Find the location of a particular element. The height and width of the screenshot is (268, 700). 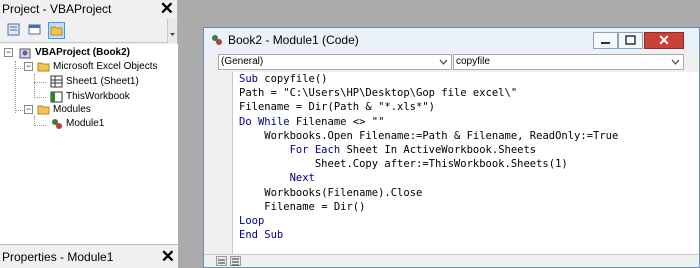

code-window-titlebar: Book2 - Module1 (Code) ✕ is located at coordinates (451, 40).